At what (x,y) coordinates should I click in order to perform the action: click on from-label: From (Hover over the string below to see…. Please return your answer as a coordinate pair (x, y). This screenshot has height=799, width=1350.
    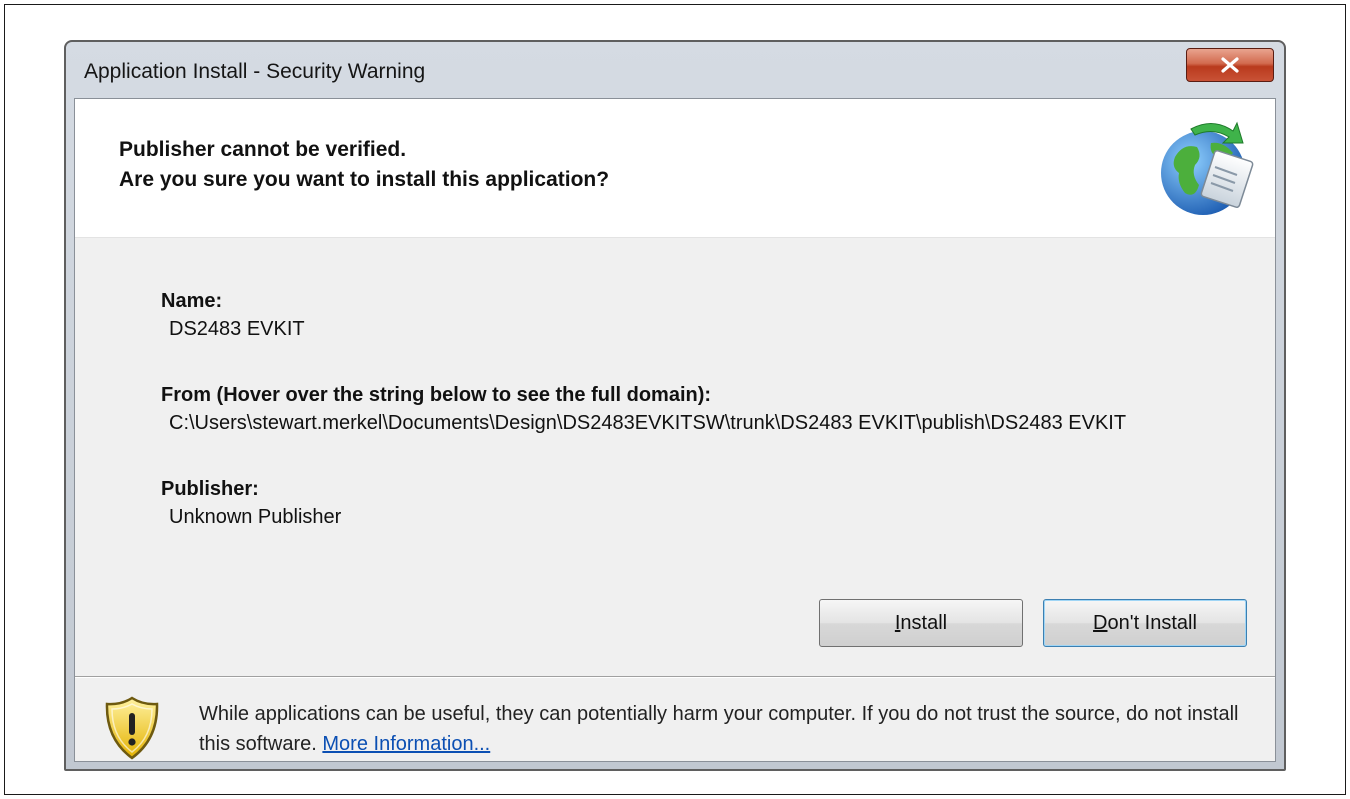
    Looking at the image, I should click on (436, 395).